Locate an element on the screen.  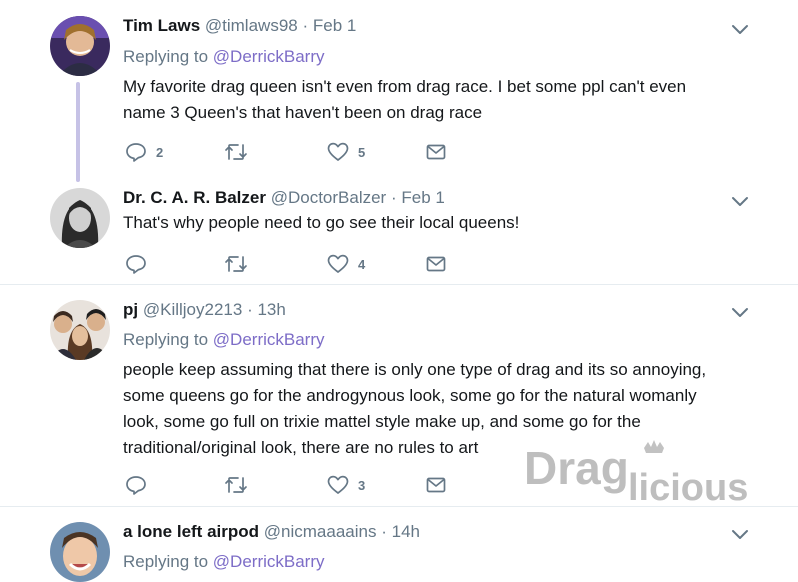
like-count: 4 is located at coordinates (362, 264).